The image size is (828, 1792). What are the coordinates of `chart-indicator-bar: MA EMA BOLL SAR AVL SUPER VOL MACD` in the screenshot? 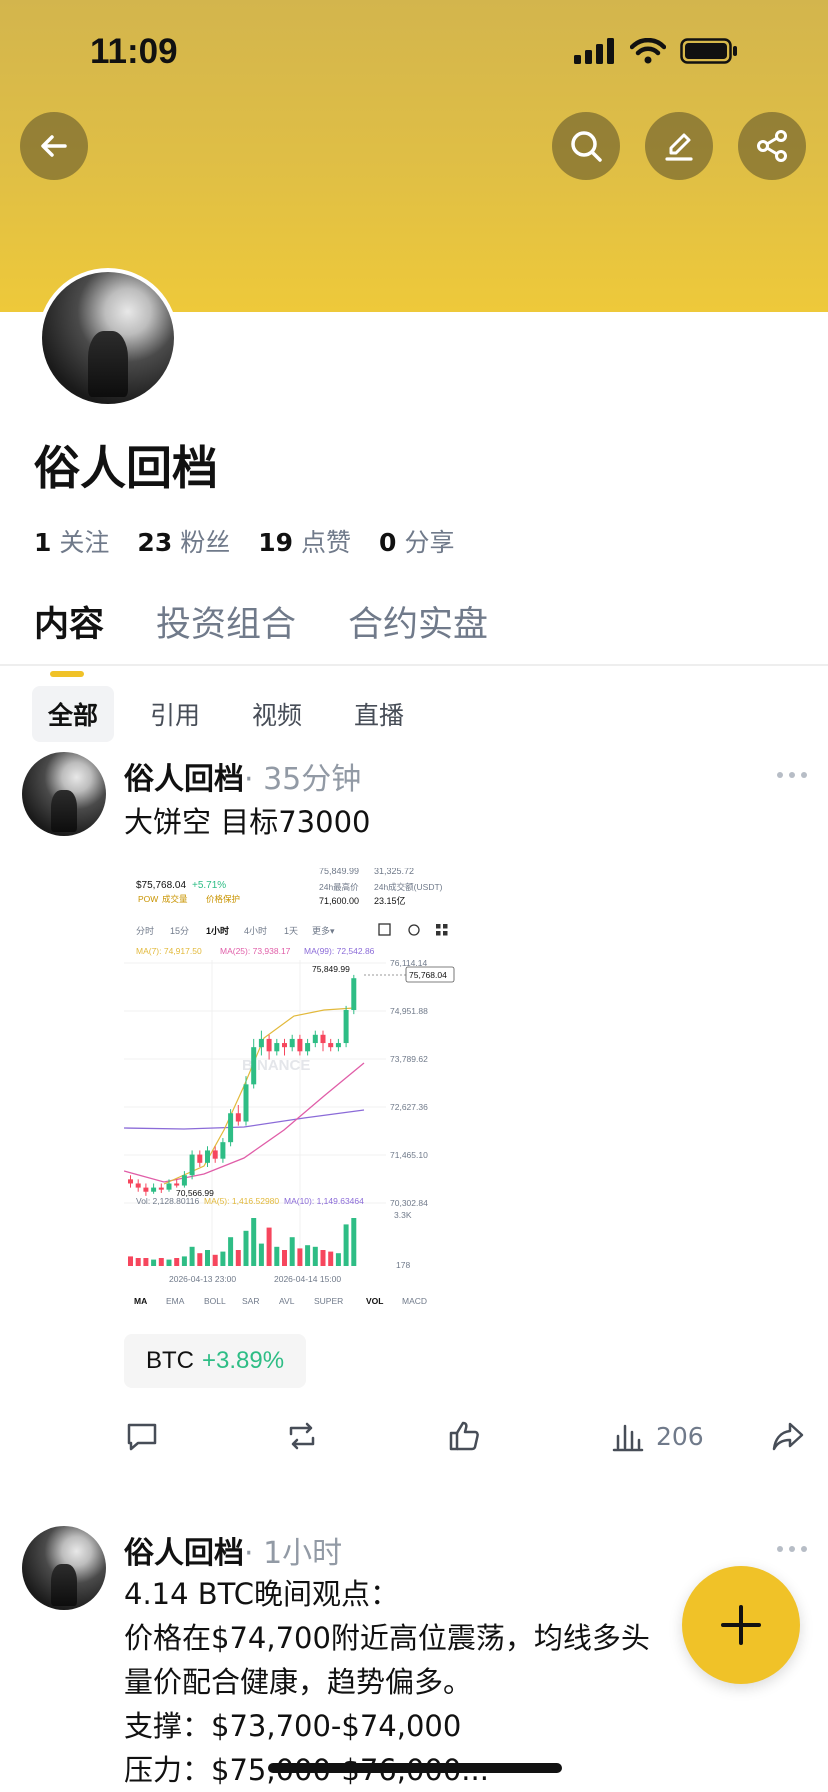 It's located at (280, 1301).